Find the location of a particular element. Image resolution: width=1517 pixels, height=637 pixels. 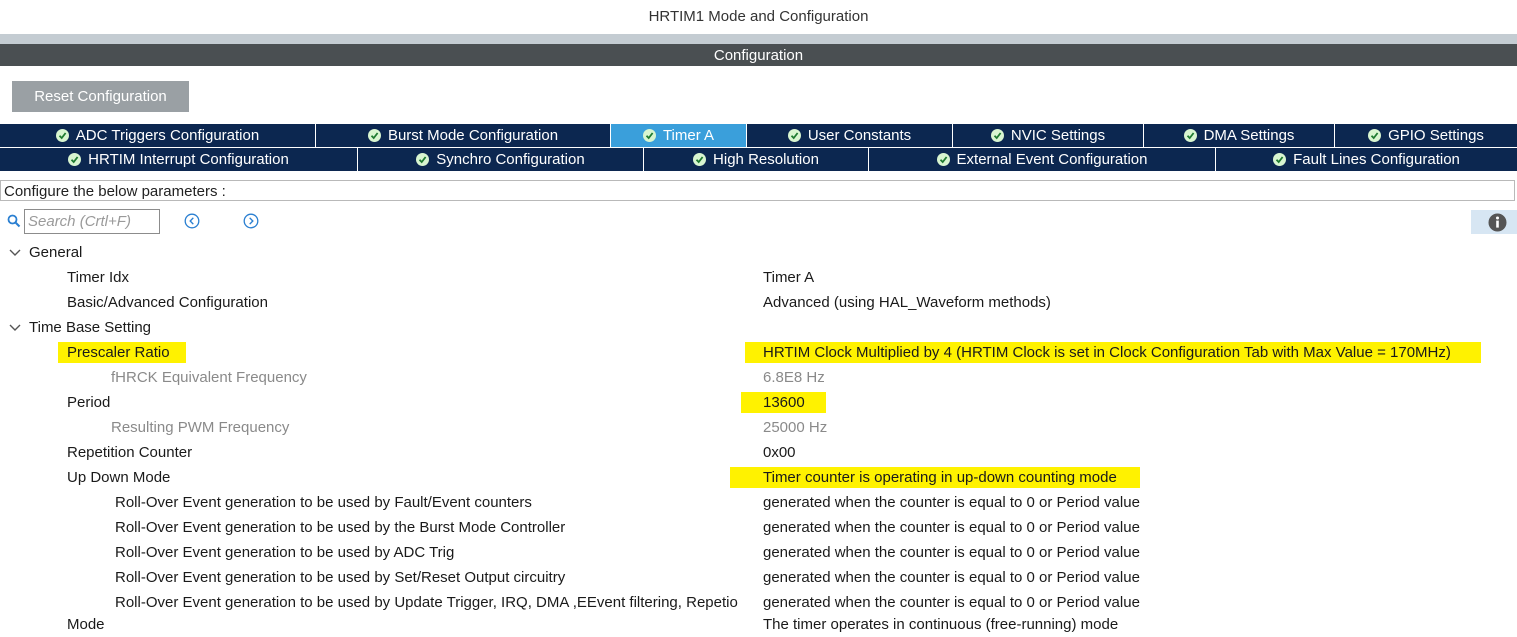

title-divider is located at coordinates (758, 39).